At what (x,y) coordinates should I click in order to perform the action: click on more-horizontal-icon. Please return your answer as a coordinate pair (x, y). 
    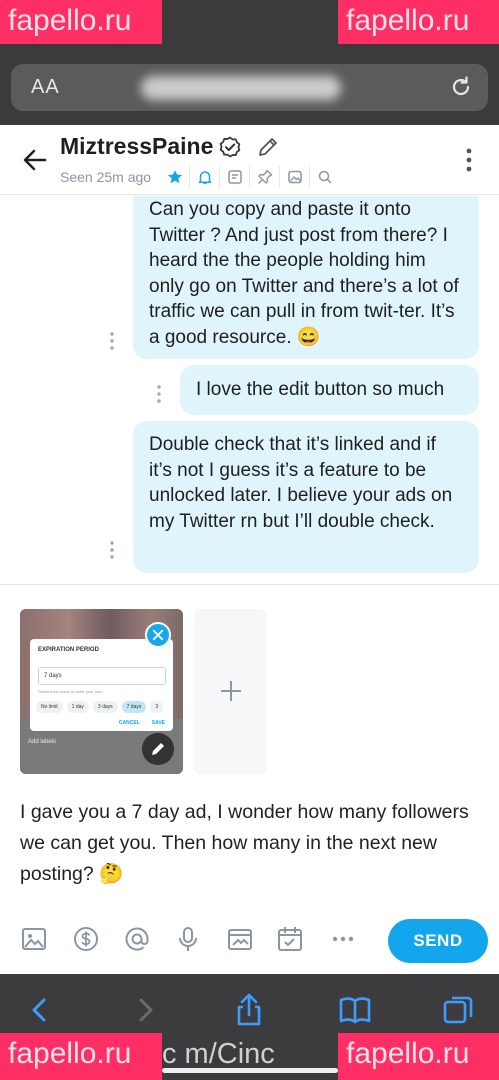
    Looking at the image, I should click on (343, 939).